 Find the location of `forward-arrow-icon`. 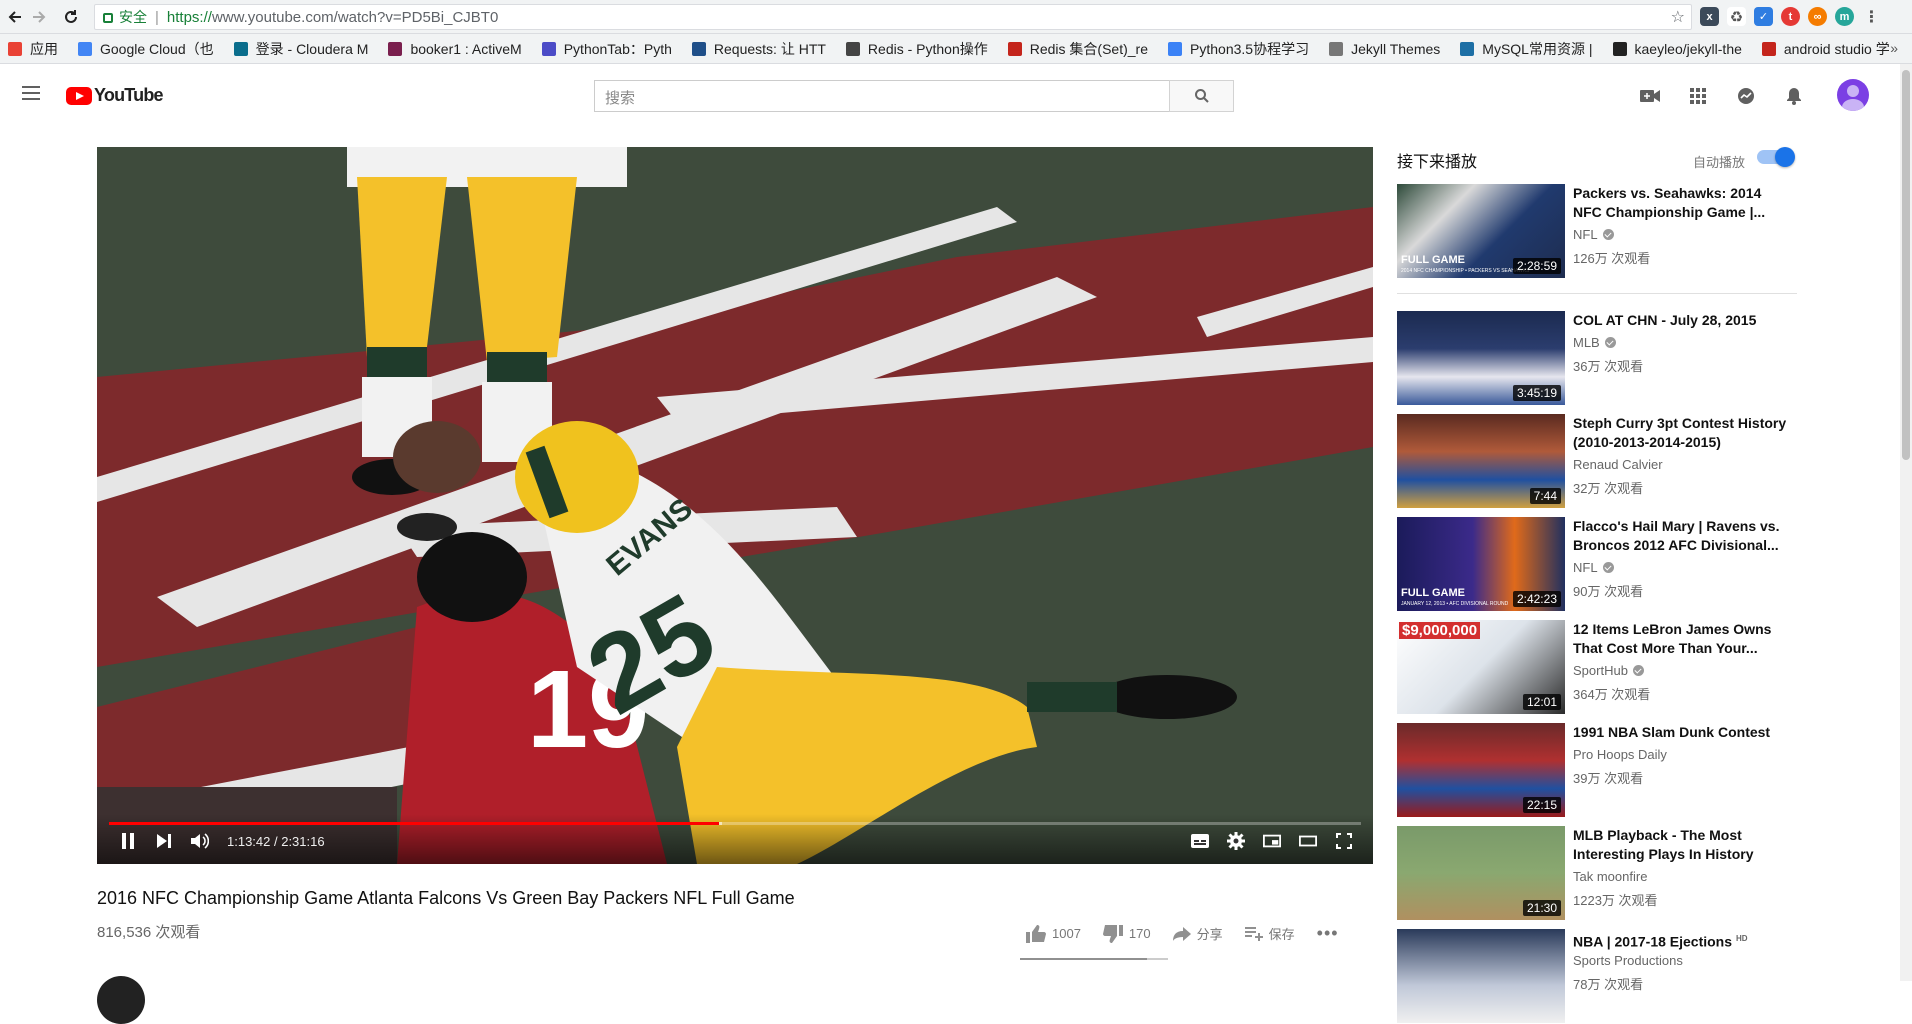

forward-arrow-icon is located at coordinates (39, 17).